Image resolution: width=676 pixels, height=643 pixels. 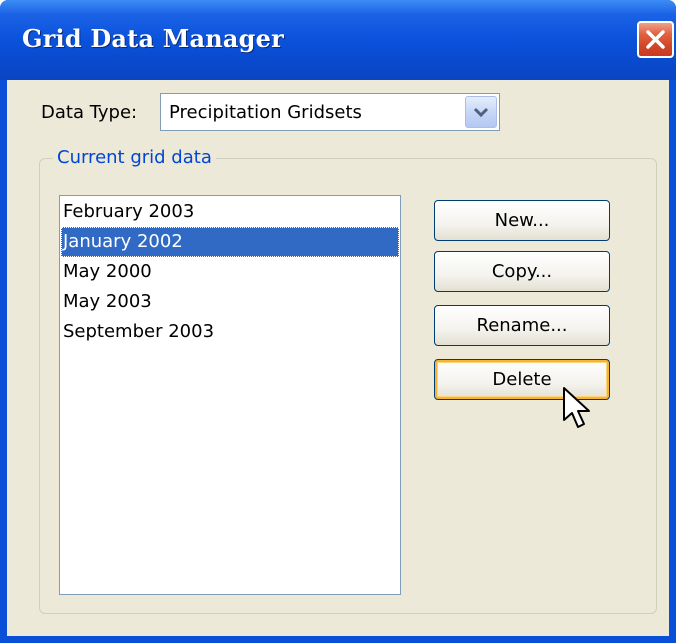 I want to click on dropdown-button, so click(x=481, y=112).